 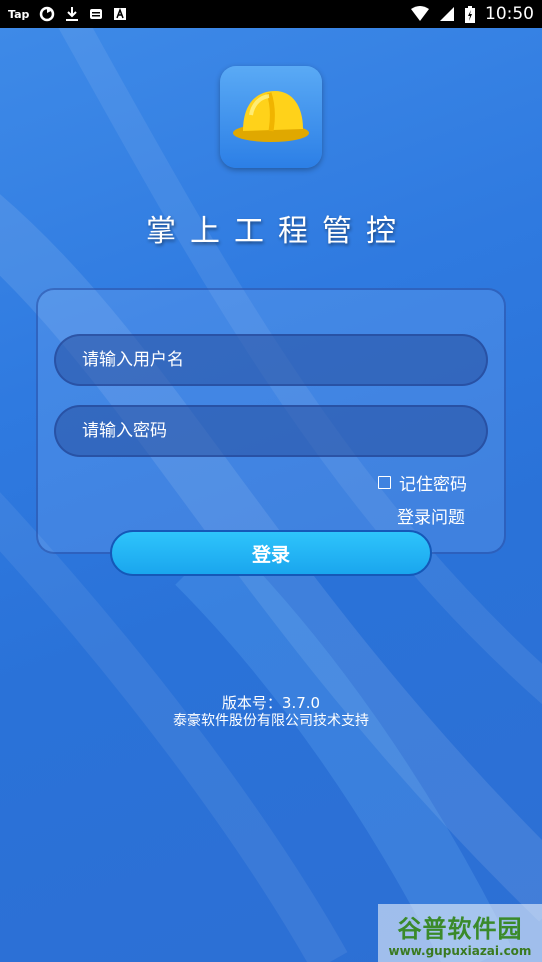 I want to click on download-icon, so click(x=72, y=14).